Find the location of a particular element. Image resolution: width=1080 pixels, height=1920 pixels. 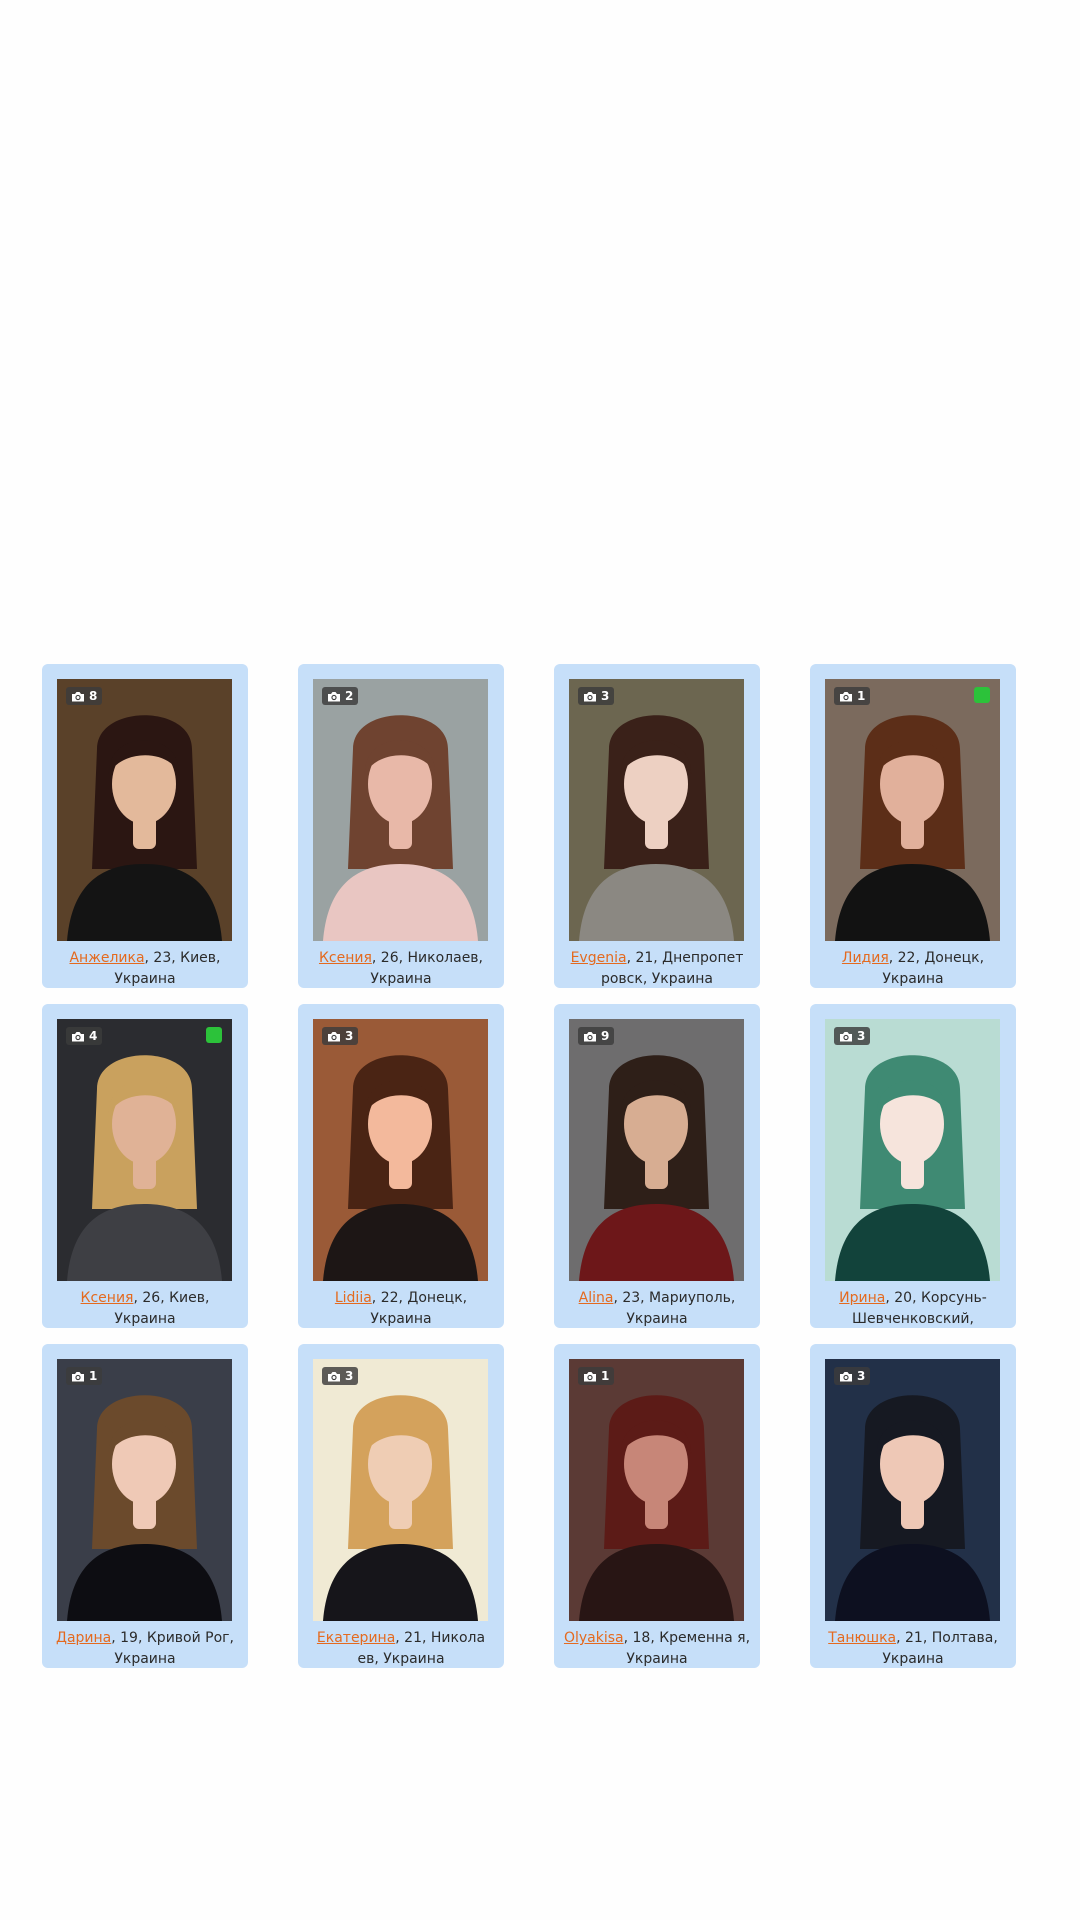

photo-count: 2 is located at coordinates (349, 696).